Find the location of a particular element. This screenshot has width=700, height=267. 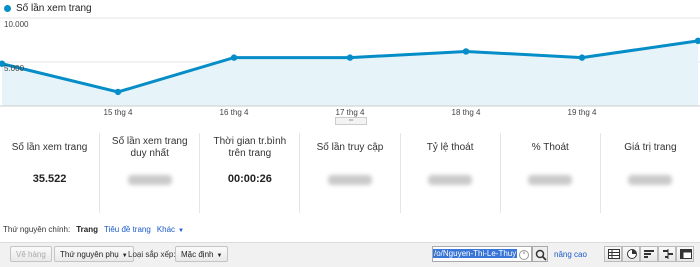

metric-page-value: Giá trị trang is located at coordinates (649, 173).